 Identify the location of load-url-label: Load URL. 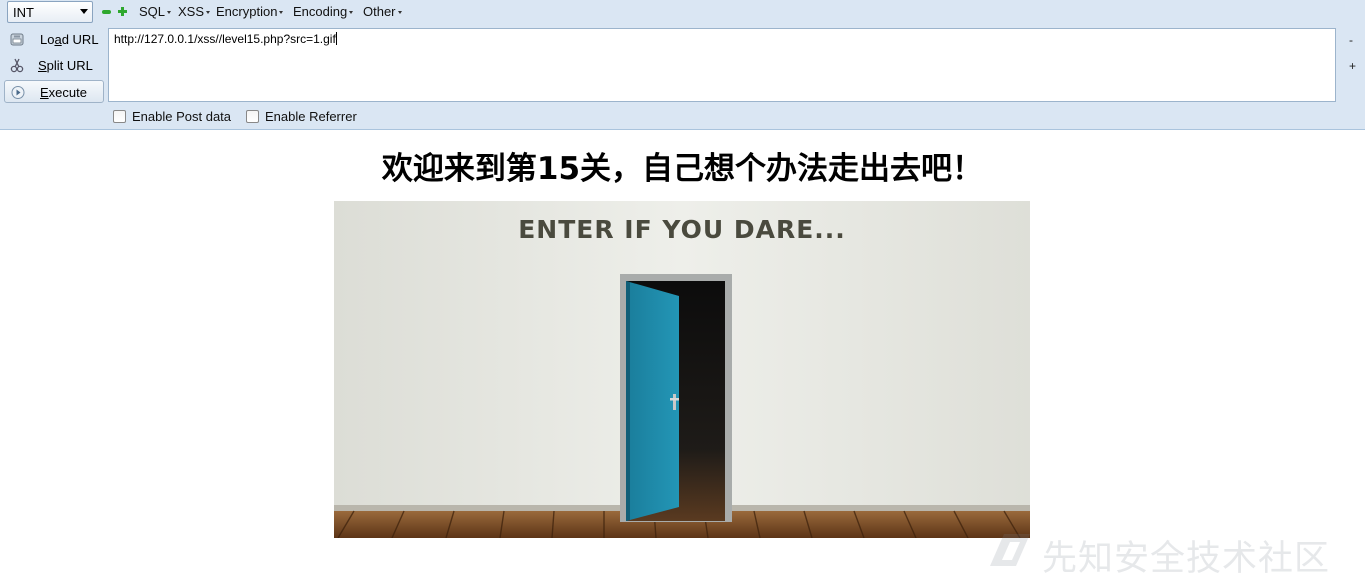
(69, 39).